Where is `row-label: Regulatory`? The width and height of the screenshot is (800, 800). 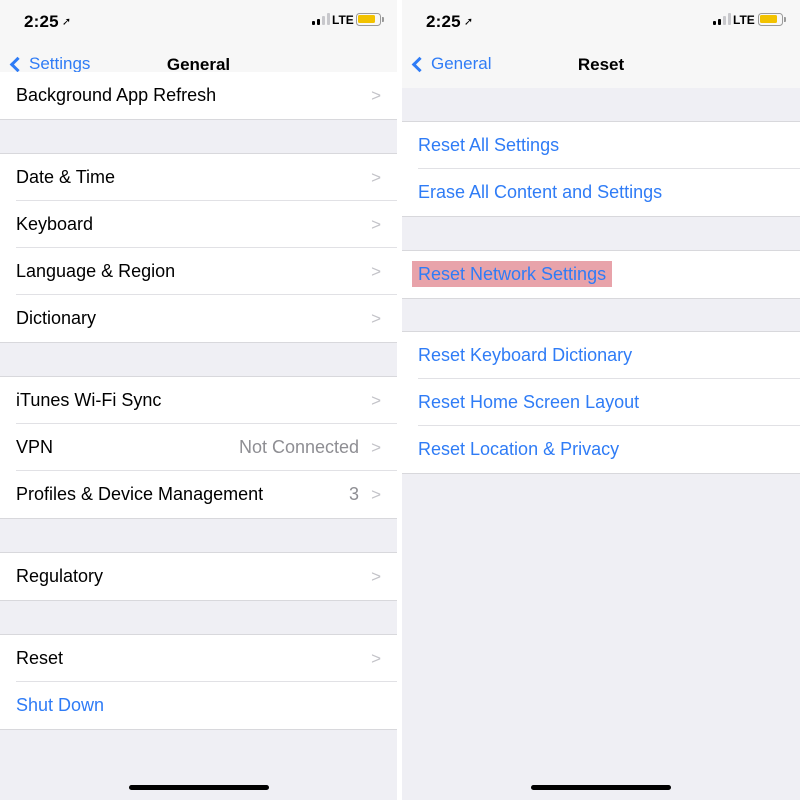 row-label: Regulatory is located at coordinates (60, 576).